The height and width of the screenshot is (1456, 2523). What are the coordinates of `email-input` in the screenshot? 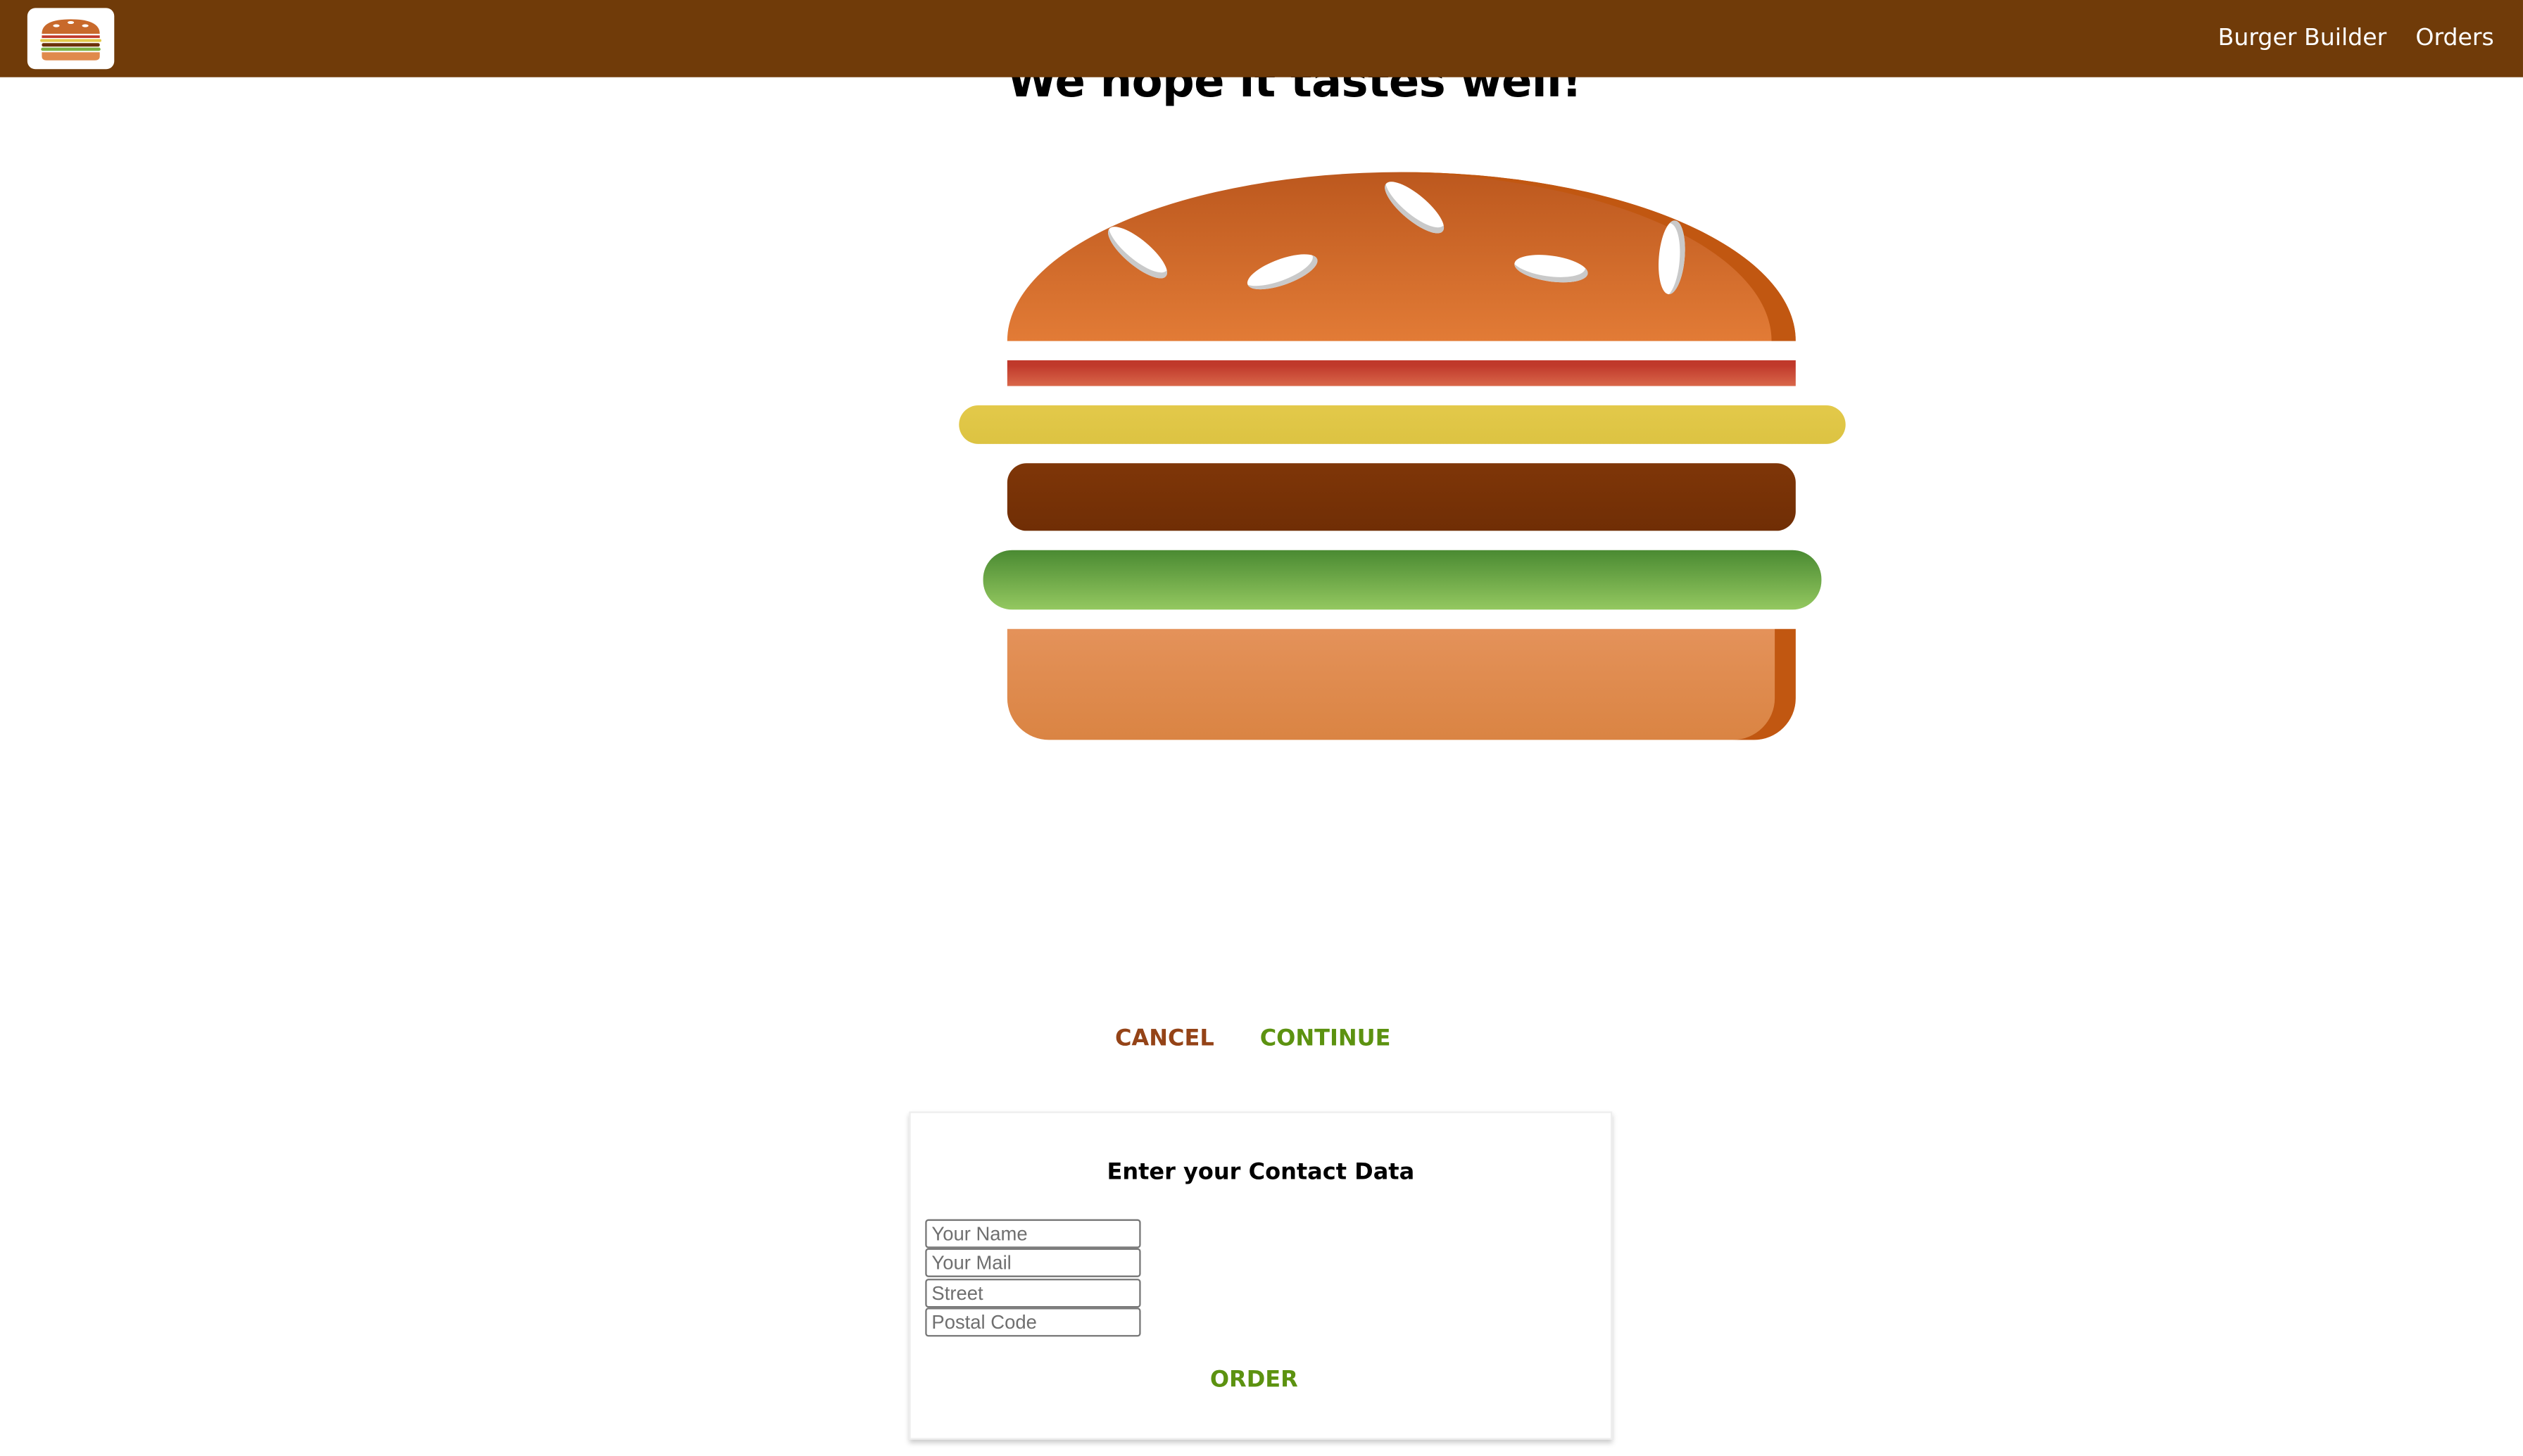 It's located at (1033, 1262).